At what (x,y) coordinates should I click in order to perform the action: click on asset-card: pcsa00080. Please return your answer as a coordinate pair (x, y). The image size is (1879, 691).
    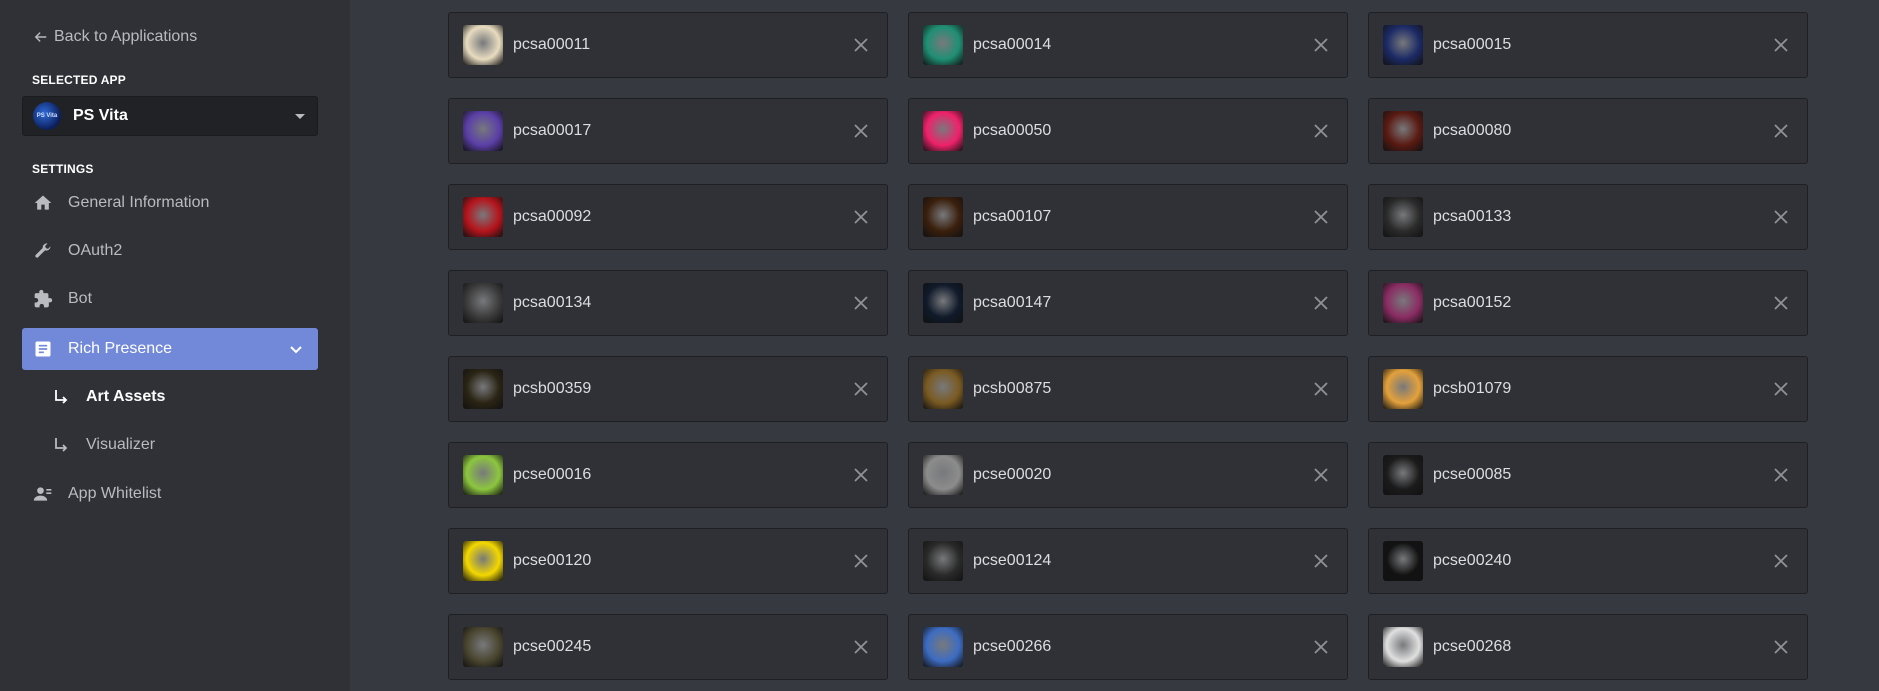
    Looking at the image, I should click on (1588, 131).